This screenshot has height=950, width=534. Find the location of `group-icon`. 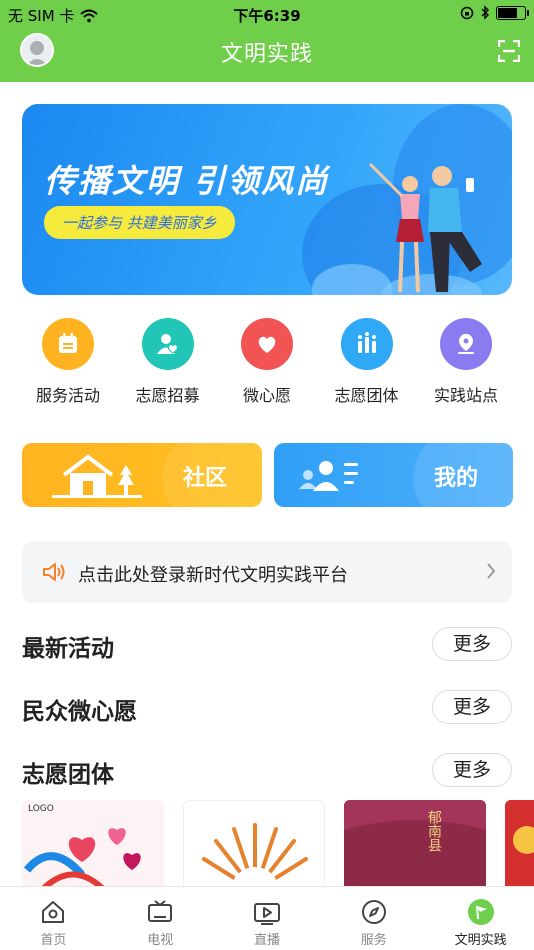

group-icon is located at coordinates (366, 344).